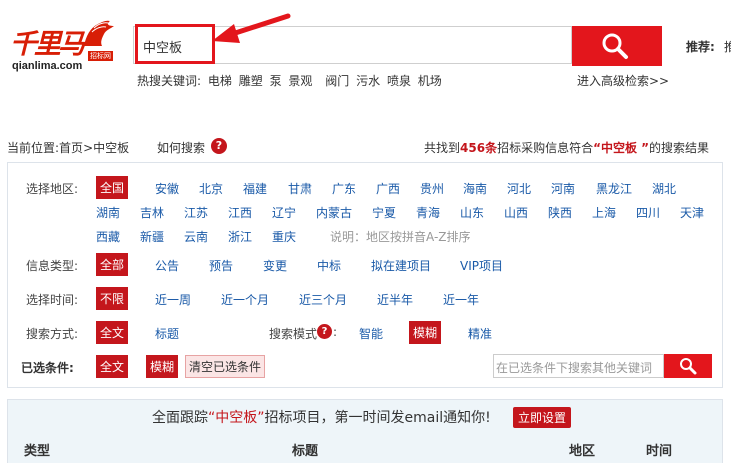 This screenshot has width=731, height=463. What do you see at coordinates (220, 81) in the screenshot?
I see `hot-keyword: 电梯` at bounding box center [220, 81].